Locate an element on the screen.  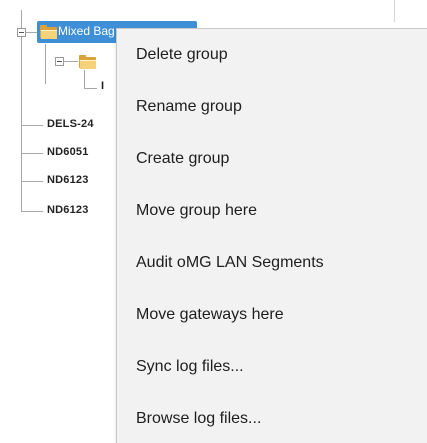
menu-item-move-group-here: Move group here is located at coordinates (196, 211).